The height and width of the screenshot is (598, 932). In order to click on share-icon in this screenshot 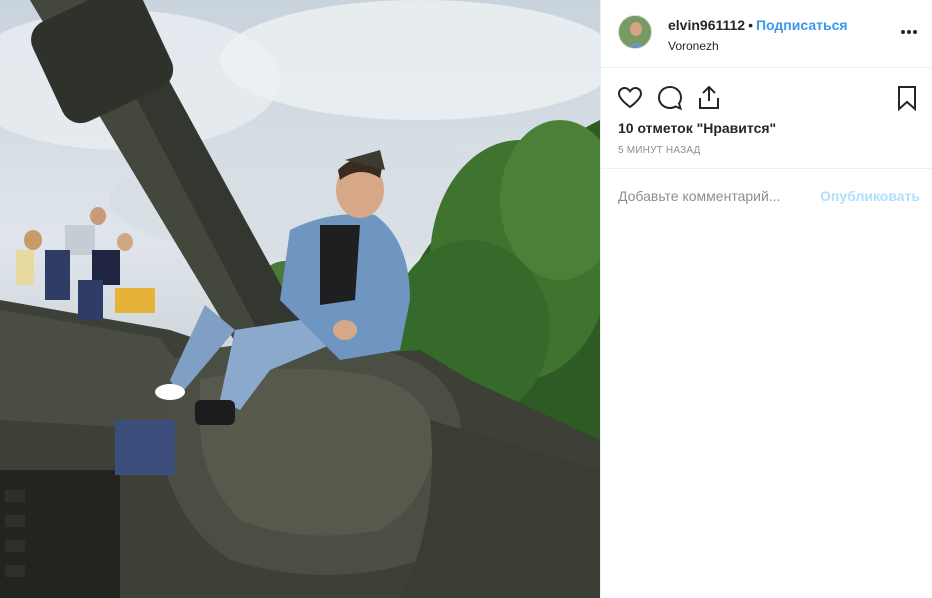, I will do `click(709, 98)`.